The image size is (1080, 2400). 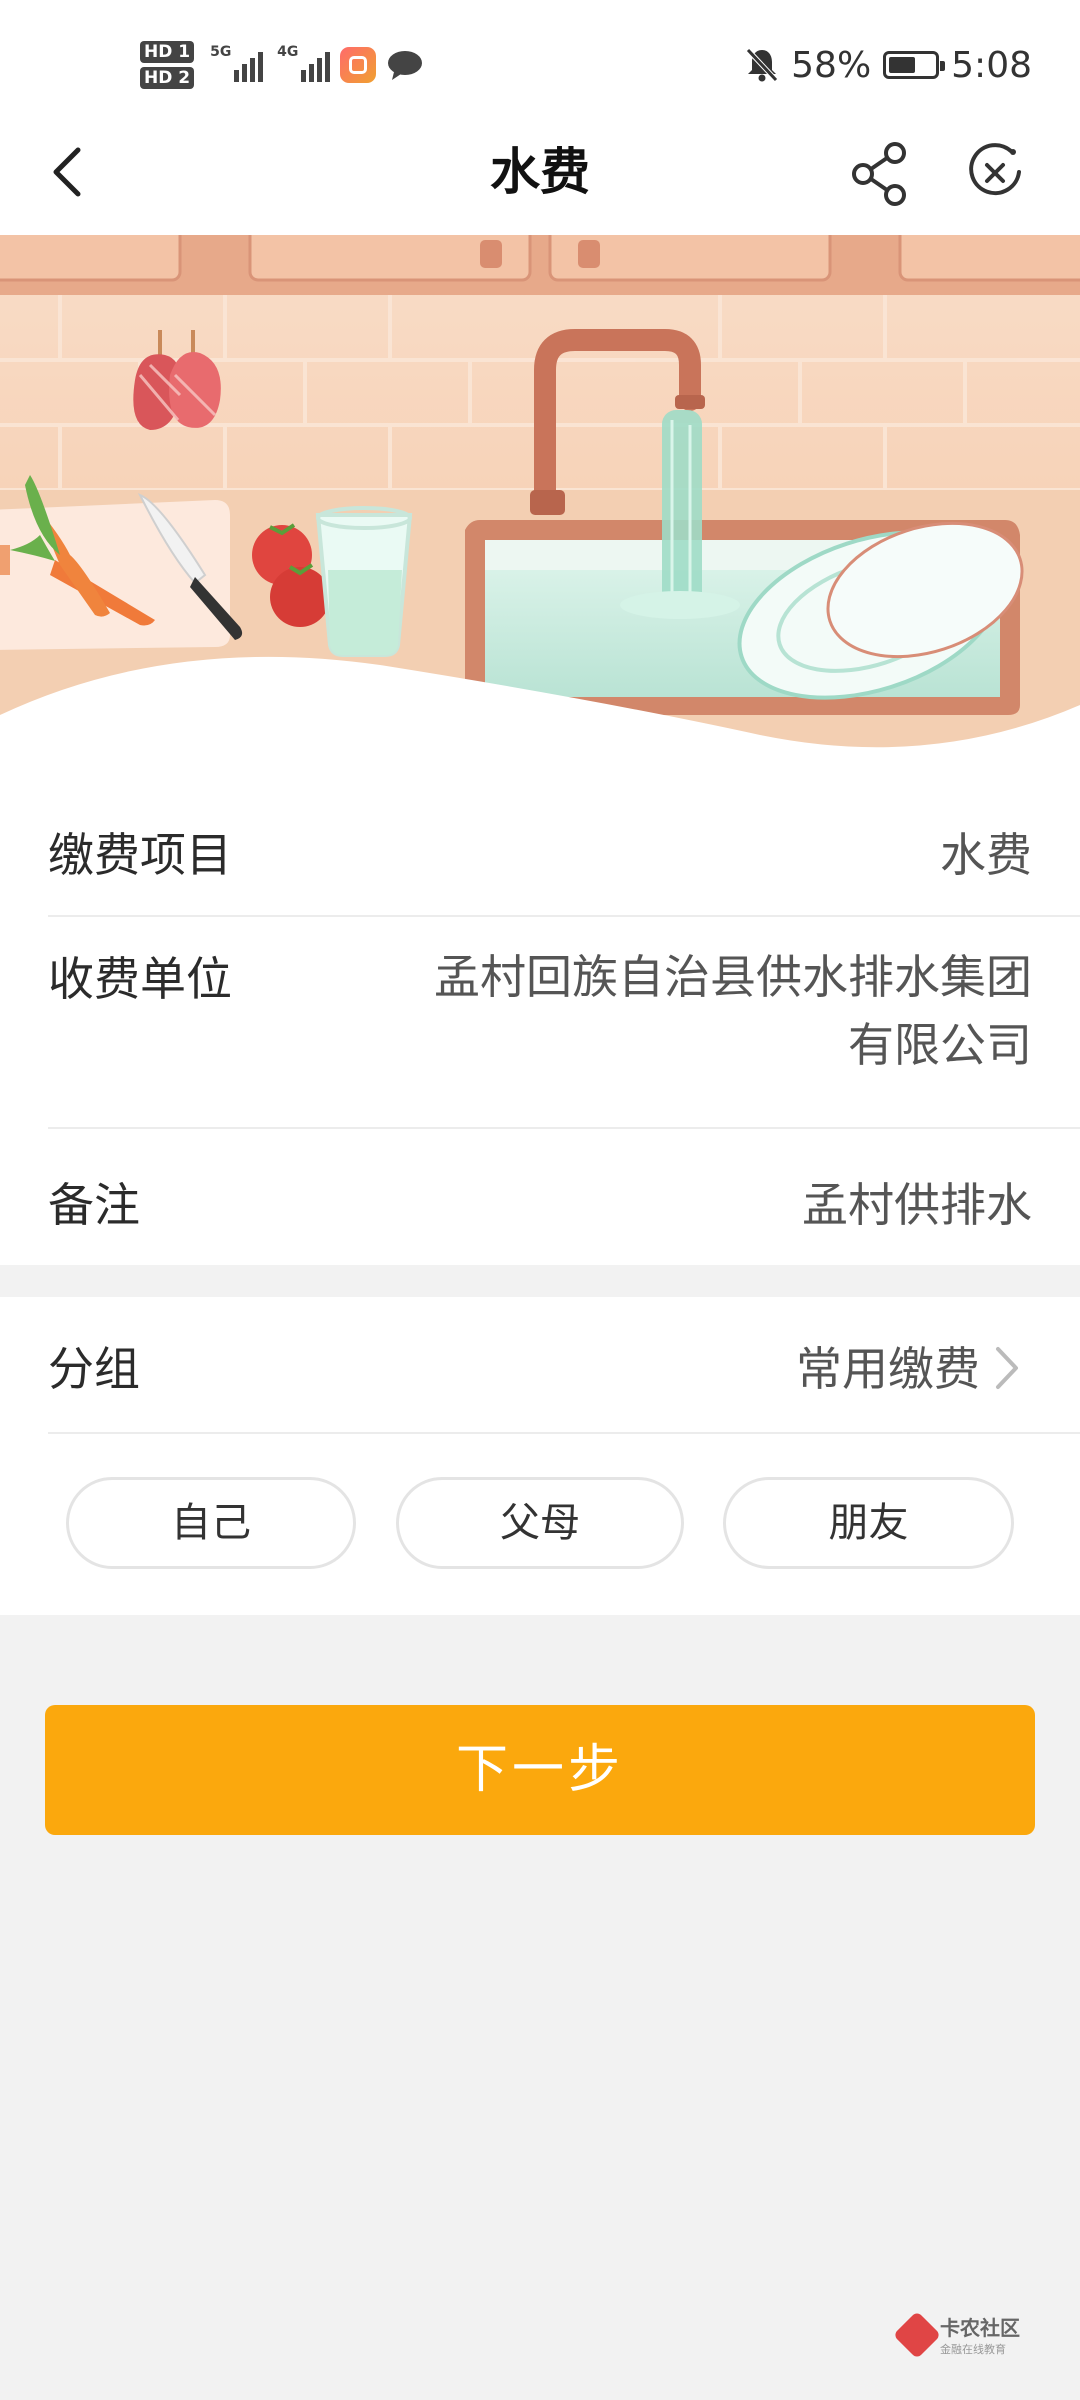 What do you see at coordinates (995, 173) in the screenshot?
I see `close-circle-icon` at bounding box center [995, 173].